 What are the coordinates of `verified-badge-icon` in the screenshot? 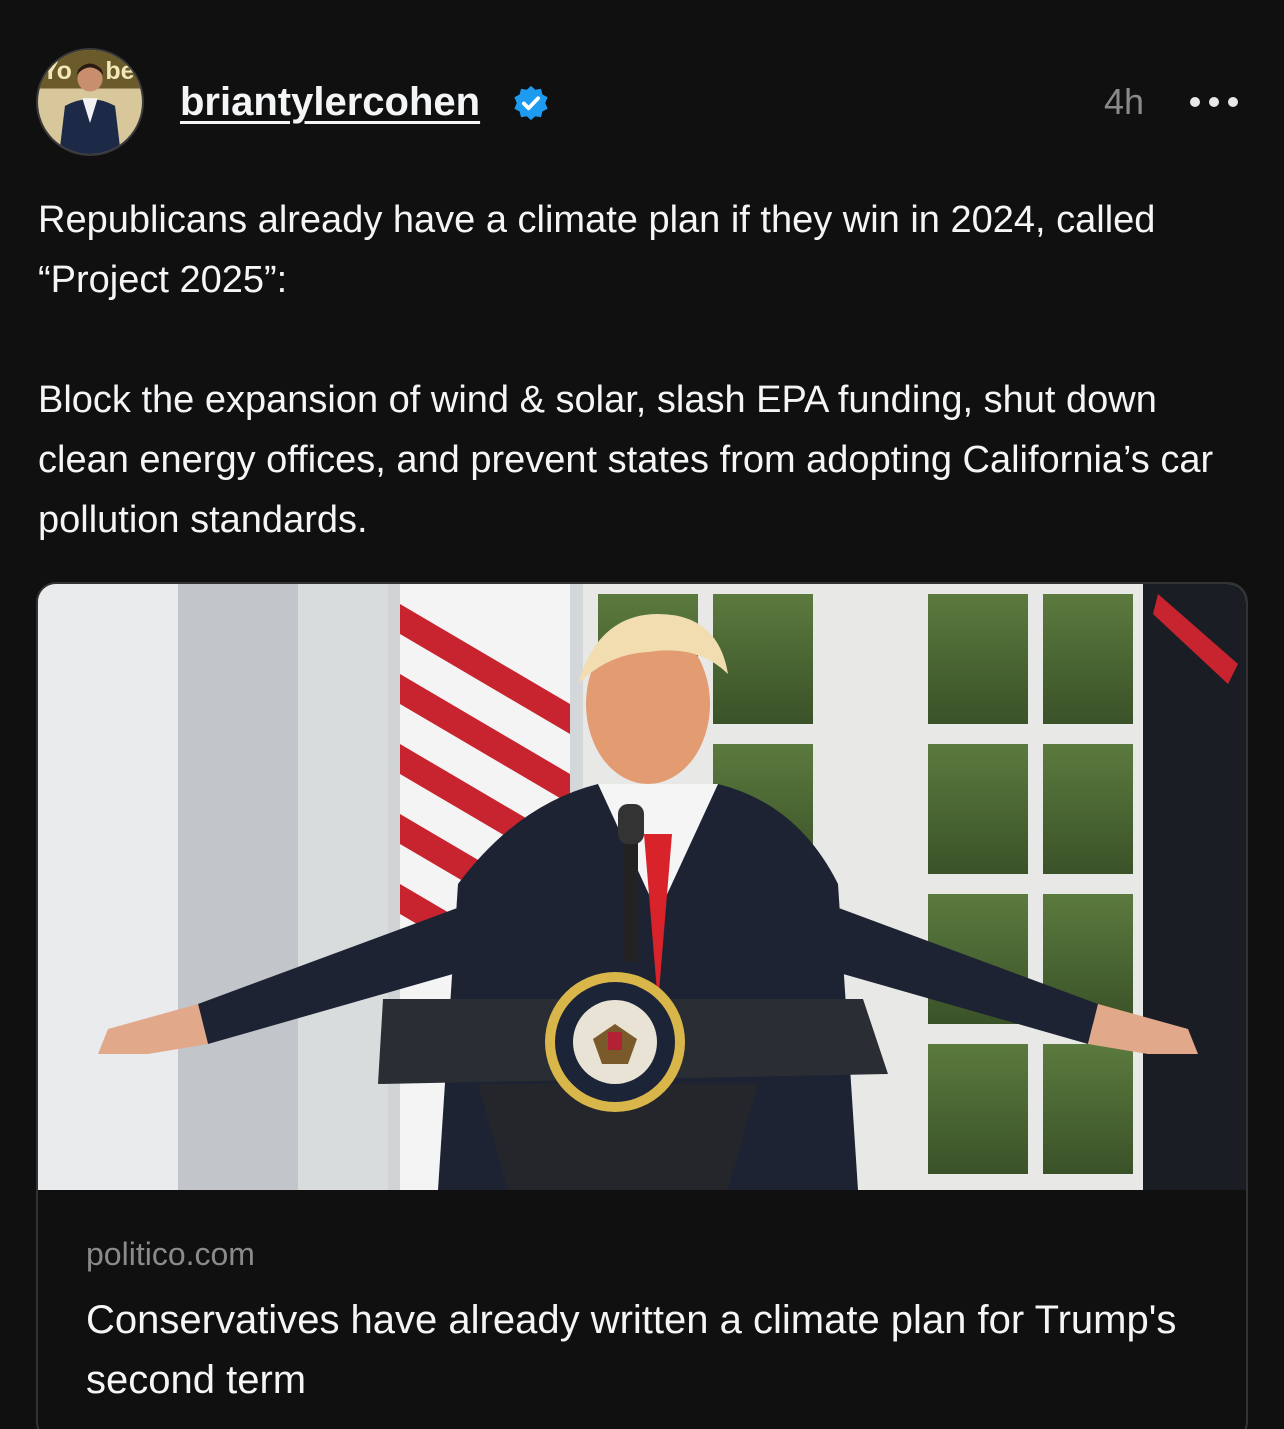 It's located at (531, 103).